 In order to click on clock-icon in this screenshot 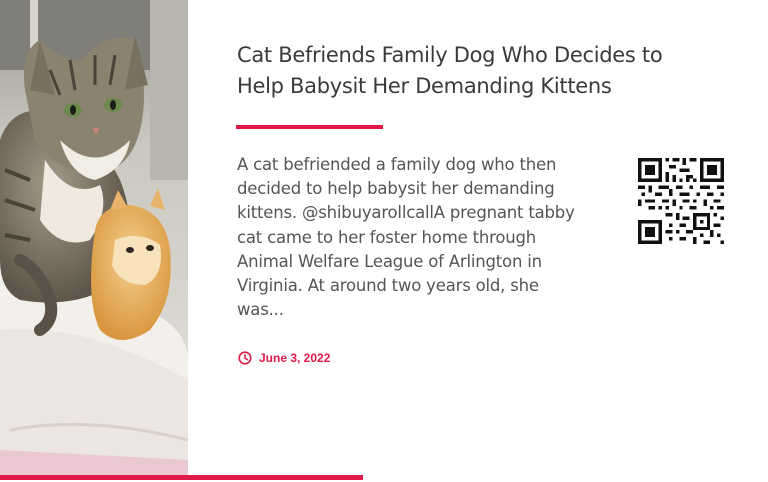, I will do `click(245, 358)`.